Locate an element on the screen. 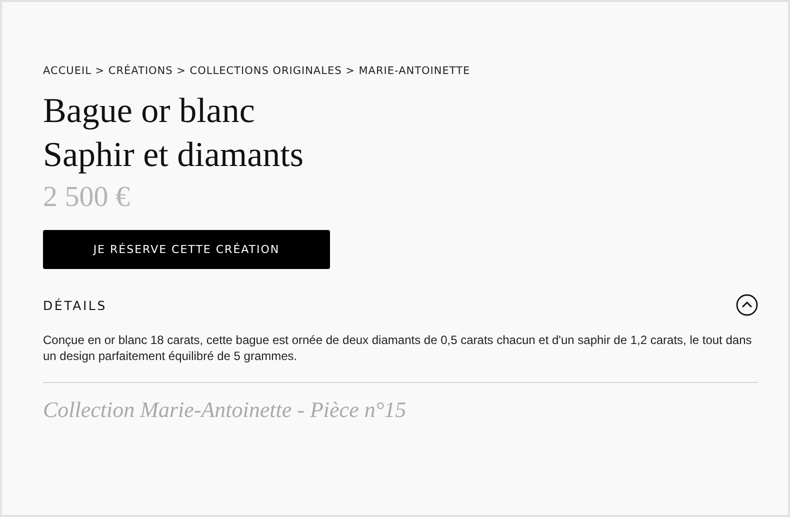 The image size is (790, 517). details-text: Conçue en or blanc 18 carats, cette bague est ornée de deux diamants de 0,5 carats chacun et d'un saphir de 1,2 carats, le tout dans un design parfaitement équilibré de 5 grammes. is located at coordinates (398, 348).